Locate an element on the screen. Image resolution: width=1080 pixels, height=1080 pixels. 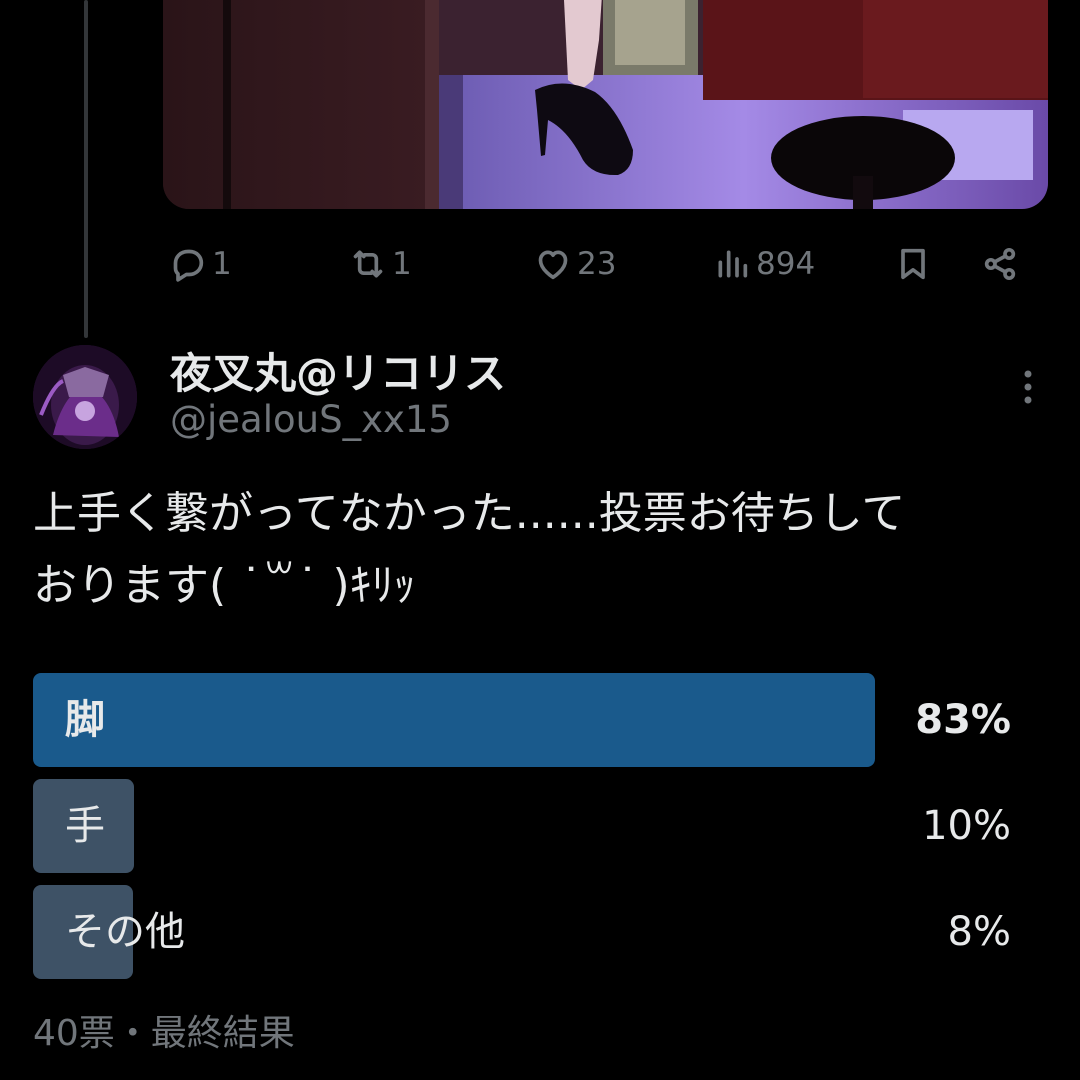
share-icon is located at coordinates (1000, 264).